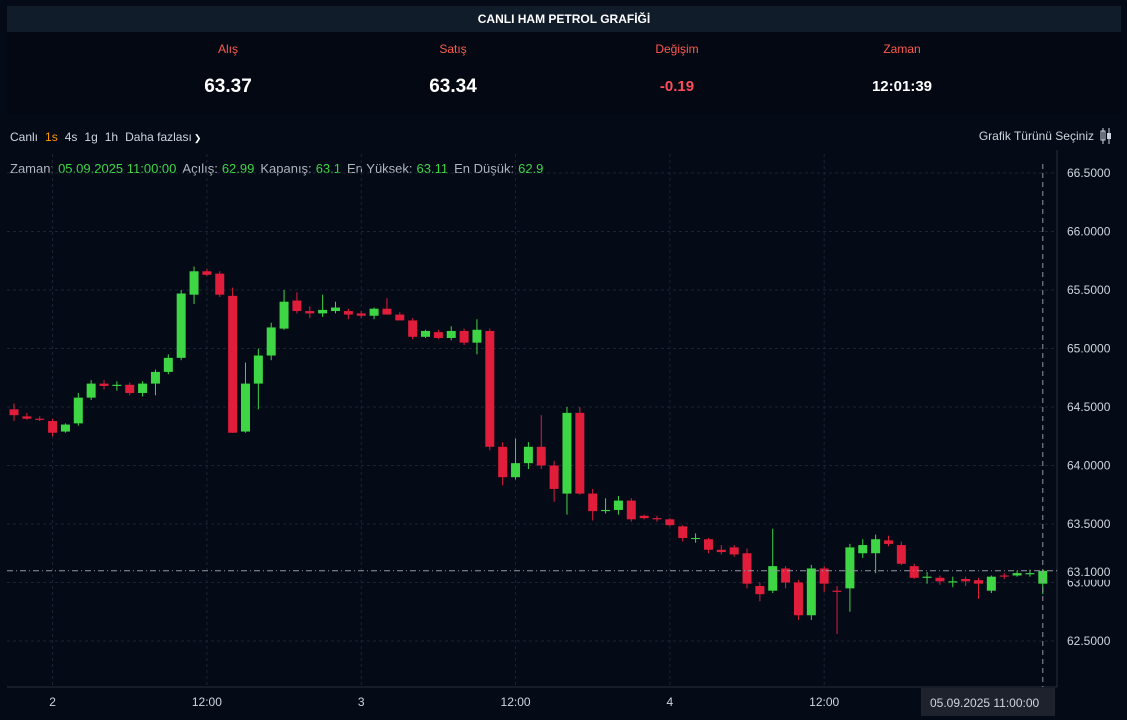  I want to click on ask-label: Satış, so click(453, 49).